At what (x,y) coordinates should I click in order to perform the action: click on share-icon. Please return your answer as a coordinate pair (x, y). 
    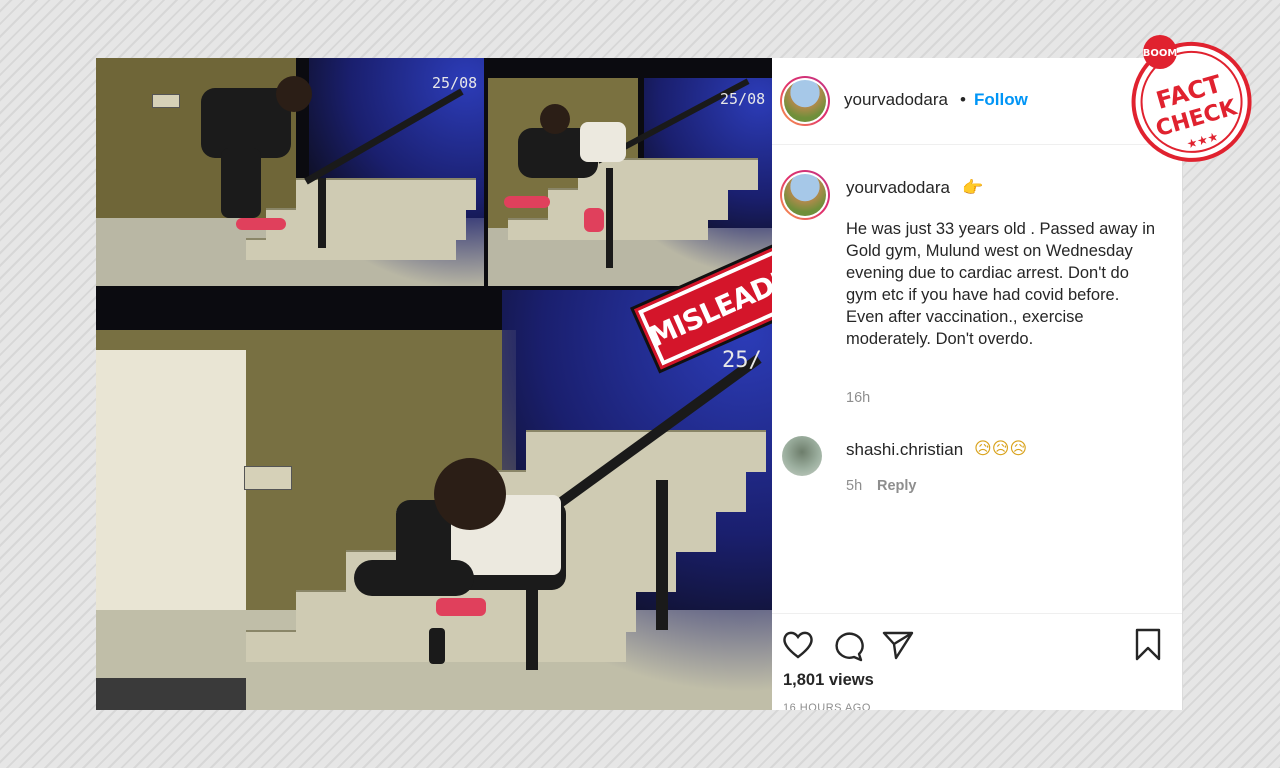
    Looking at the image, I should click on (898, 645).